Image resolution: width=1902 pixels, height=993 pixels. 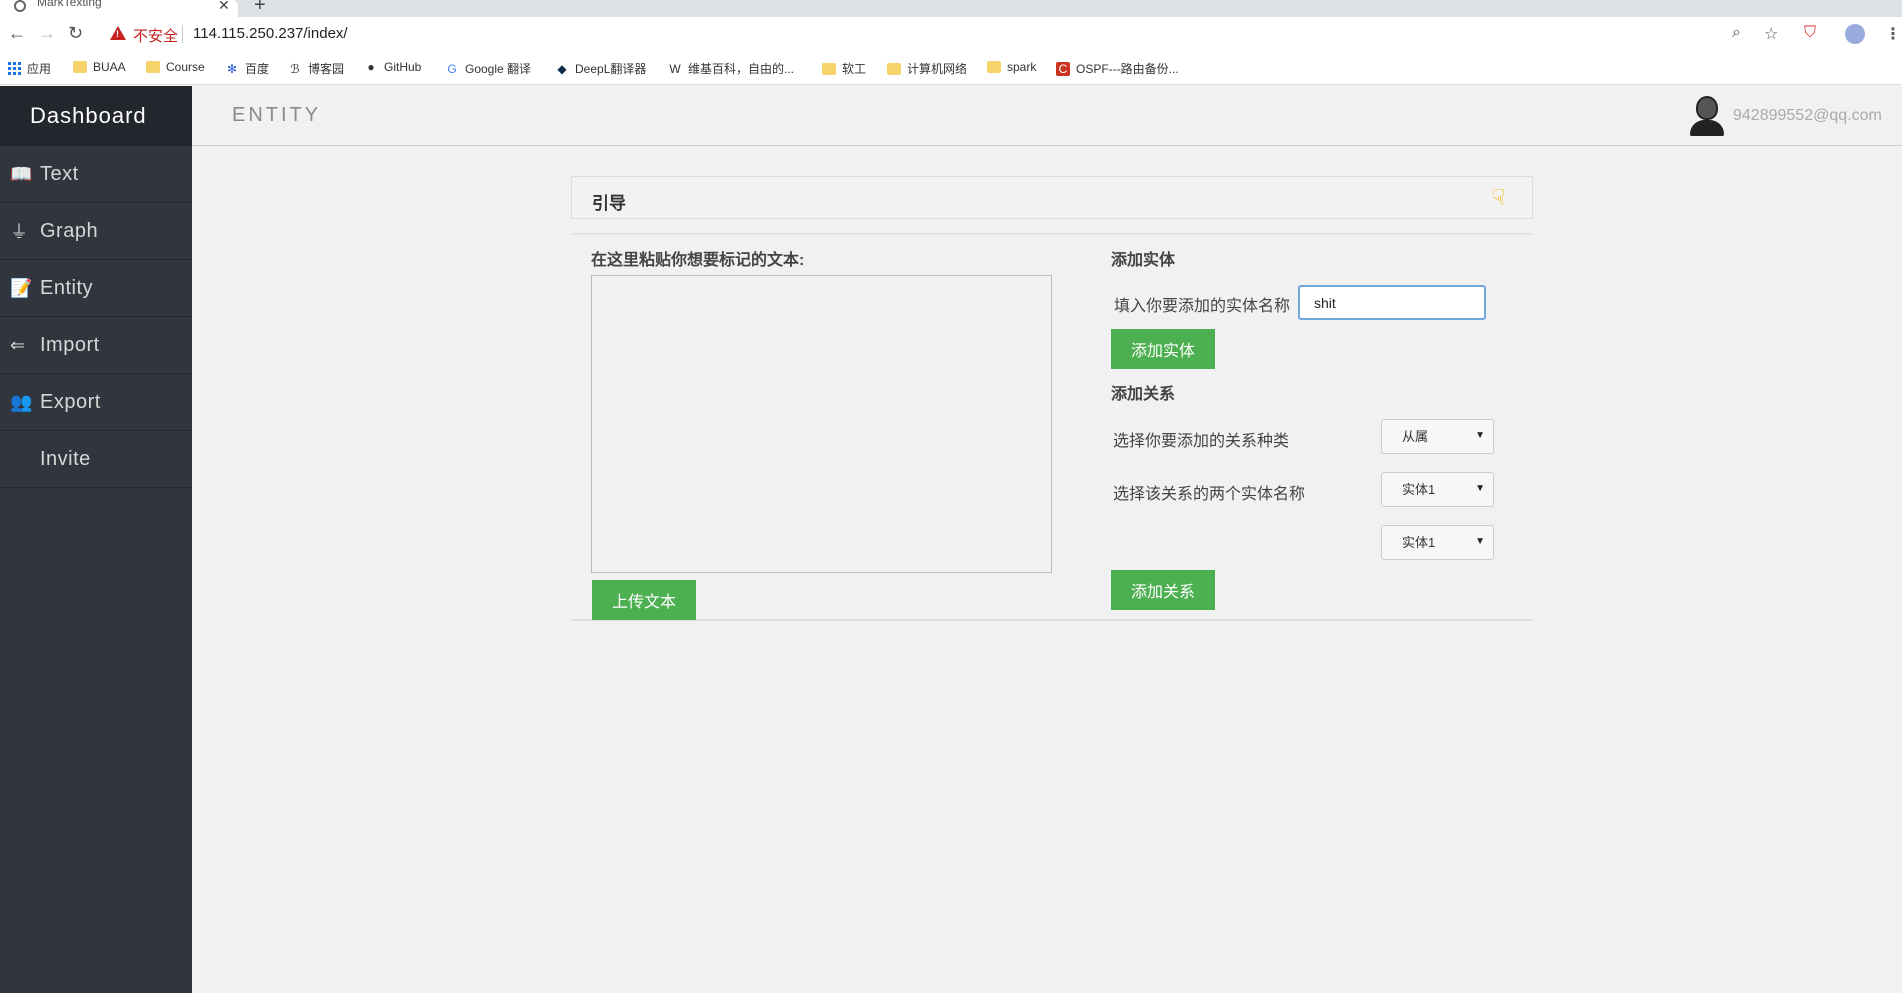 What do you see at coordinates (20, 6) in the screenshot?
I see `site-favicon-icon` at bounding box center [20, 6].